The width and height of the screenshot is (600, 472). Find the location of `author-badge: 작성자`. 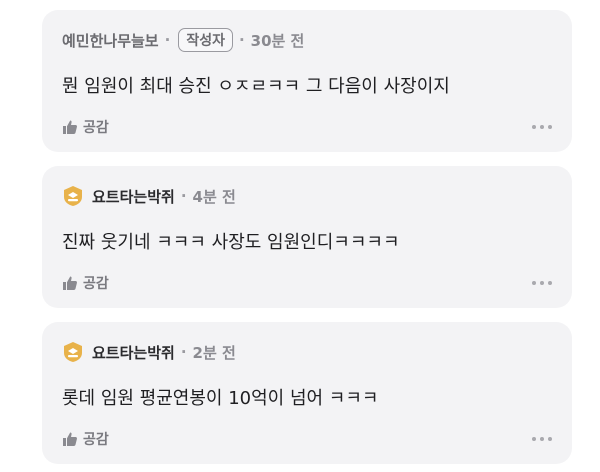

author-badge: 작성자 is located at coordinates (205, 40).